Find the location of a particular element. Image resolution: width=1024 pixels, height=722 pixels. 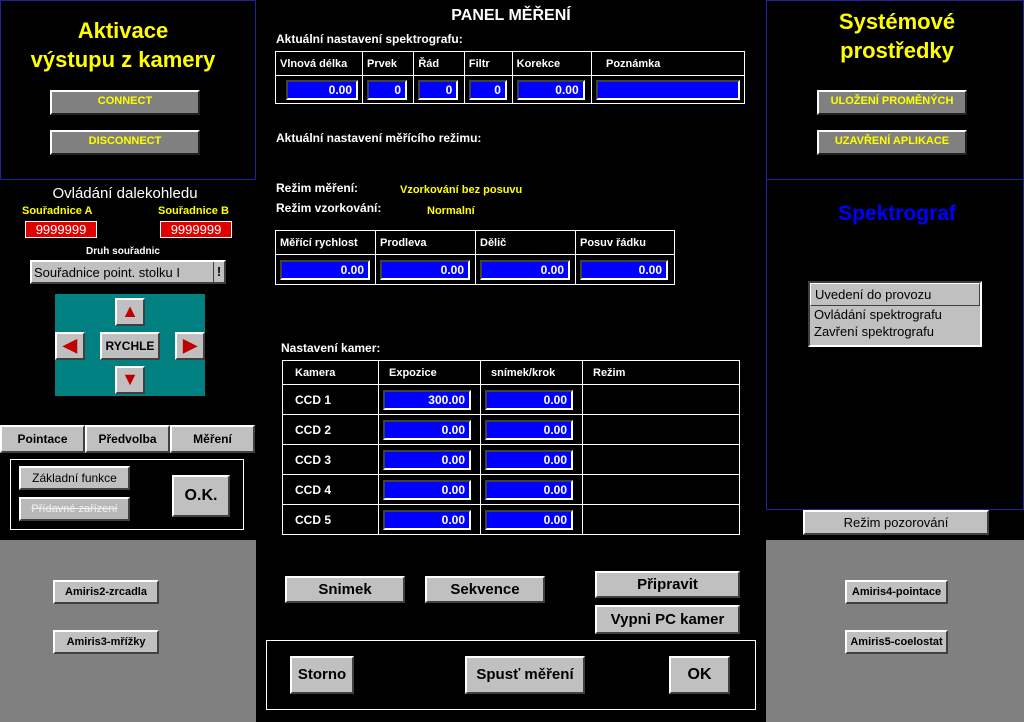

coord-type-select: Souřadnice point. stolku I ! is located at coordinates (128, 272).